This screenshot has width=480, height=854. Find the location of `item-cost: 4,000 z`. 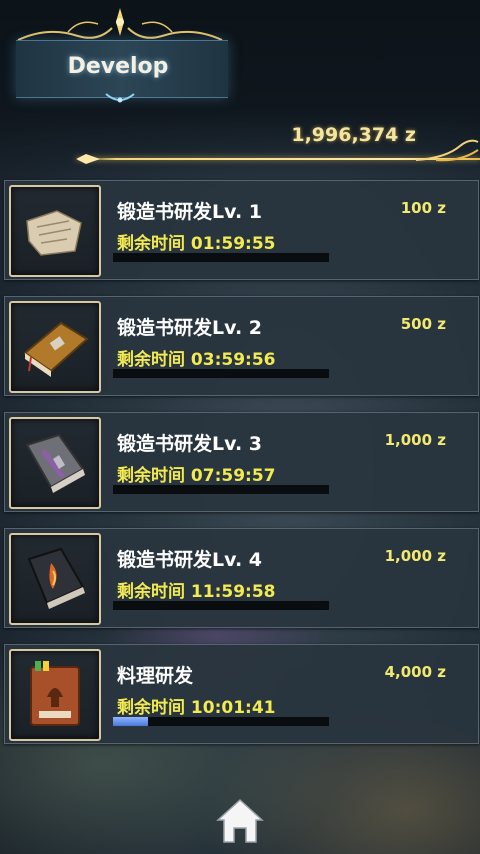

item-cost: 4,000 z is located at coordinates (415, 672).